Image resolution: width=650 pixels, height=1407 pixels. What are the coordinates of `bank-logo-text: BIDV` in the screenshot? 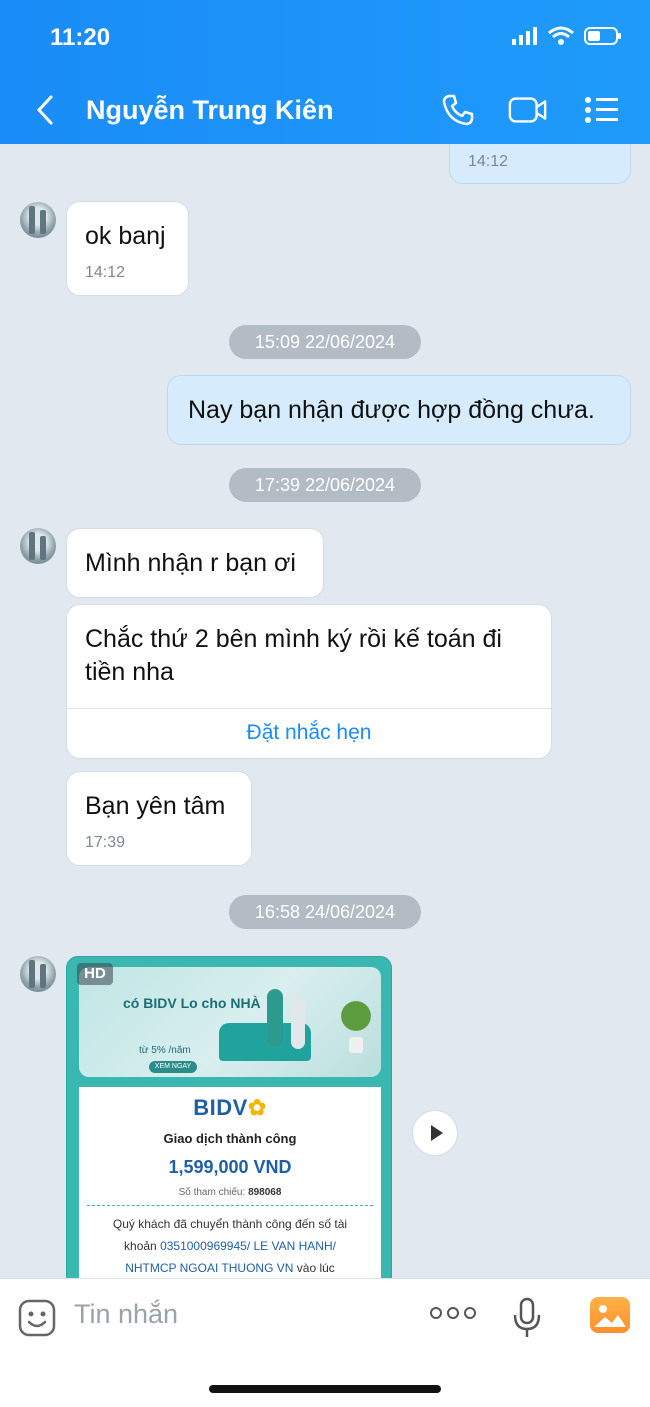 It's located at (220, 1107).